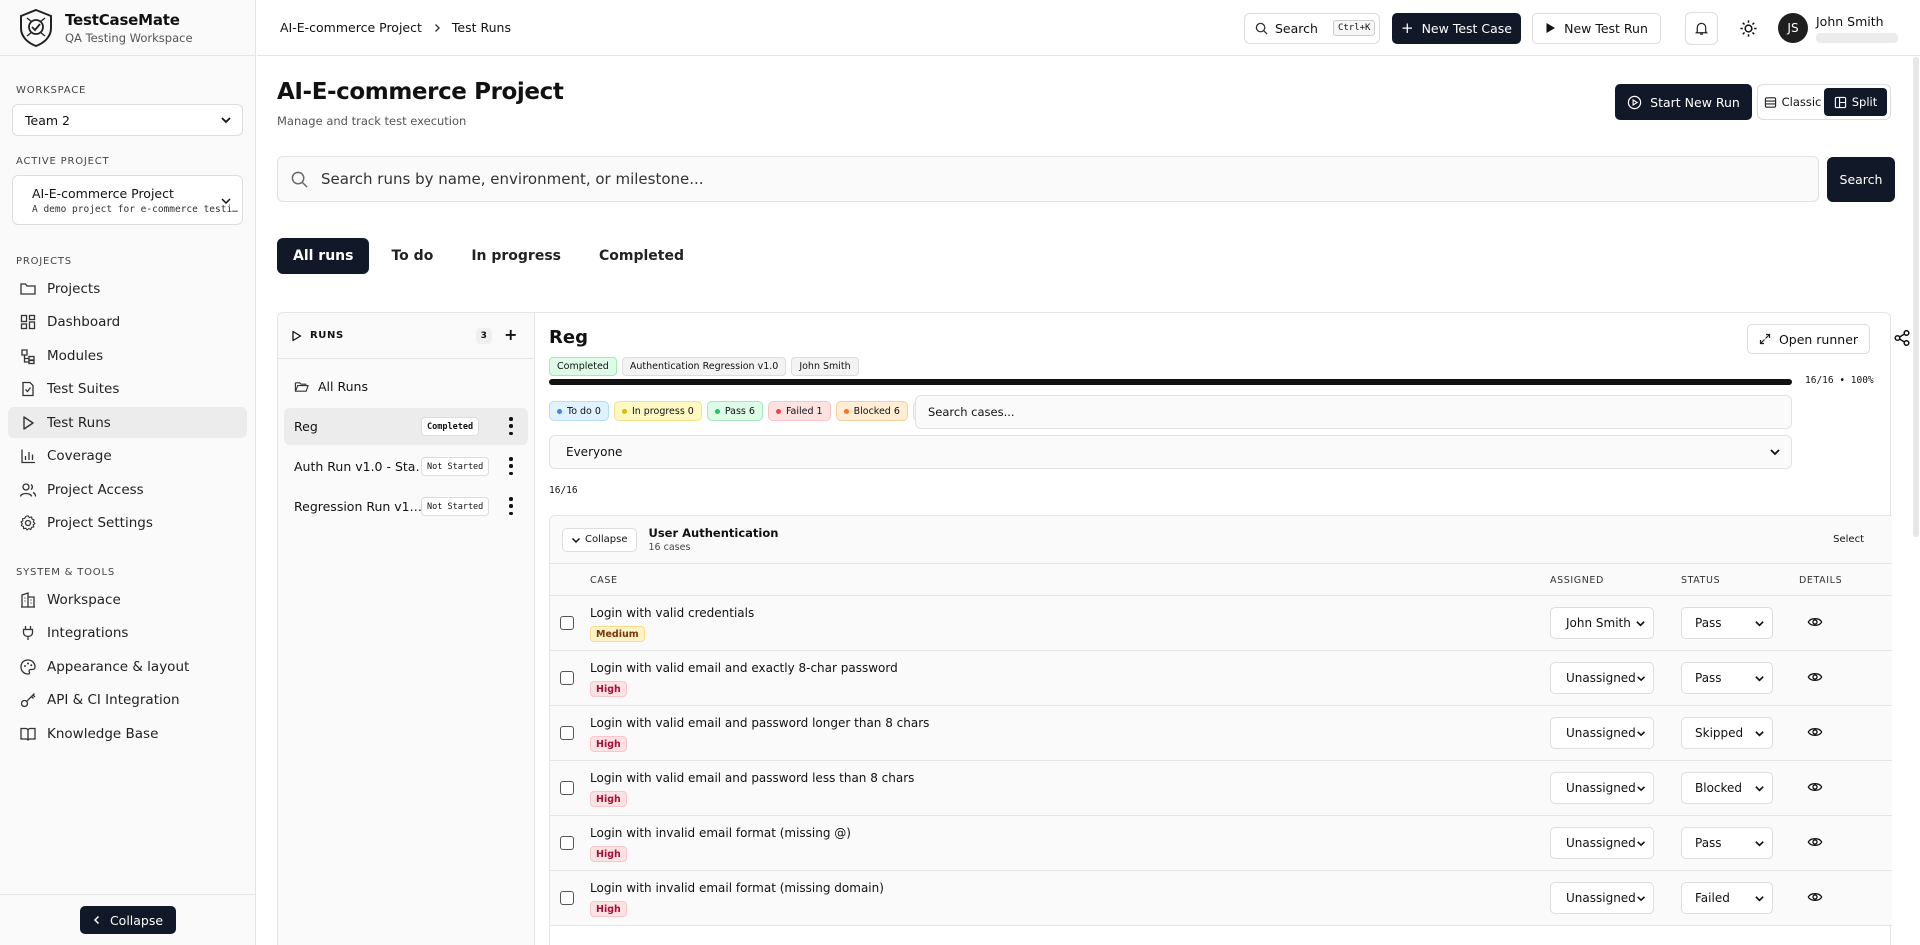 The width and height of the screenshot is (1920, 945). What do you see at coordinates (127, 288) in the screenshot?
I see `nav-projects: Projects` at bounding box center [127, 288].